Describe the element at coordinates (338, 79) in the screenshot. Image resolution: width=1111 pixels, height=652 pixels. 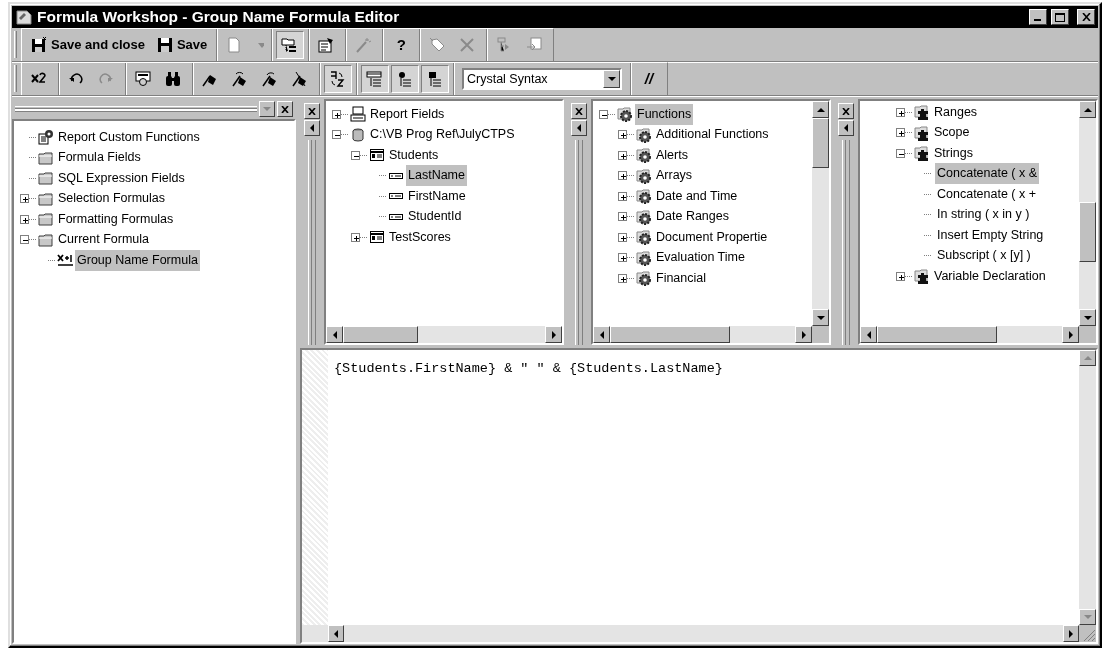
I see `sort-button` at that location.